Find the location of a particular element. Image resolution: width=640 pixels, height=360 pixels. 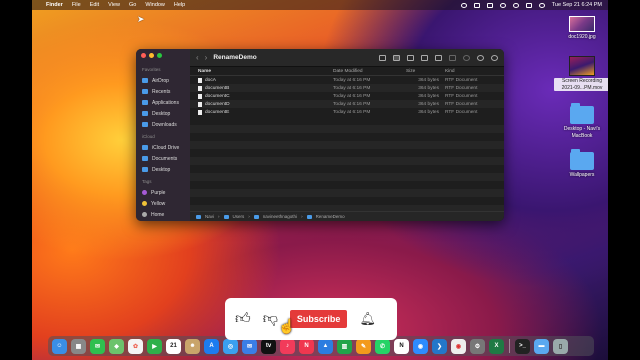

menu-go: Go is located at coordinates (132, 5).